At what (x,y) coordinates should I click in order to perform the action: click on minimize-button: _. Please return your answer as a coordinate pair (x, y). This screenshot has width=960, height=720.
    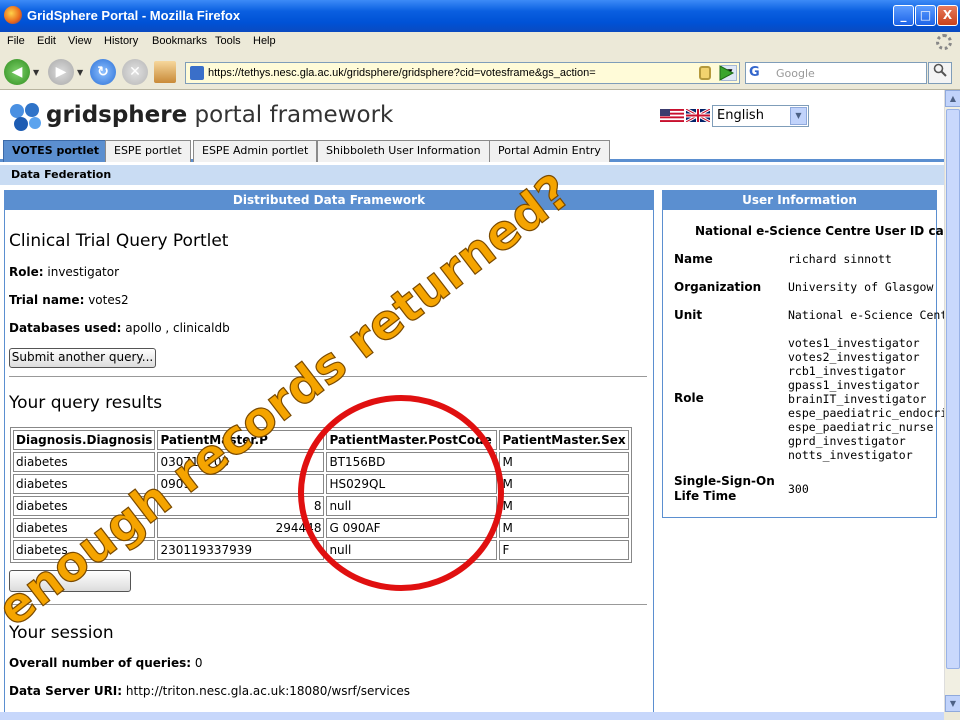
    Looking at the image, I should click on (903, 15).